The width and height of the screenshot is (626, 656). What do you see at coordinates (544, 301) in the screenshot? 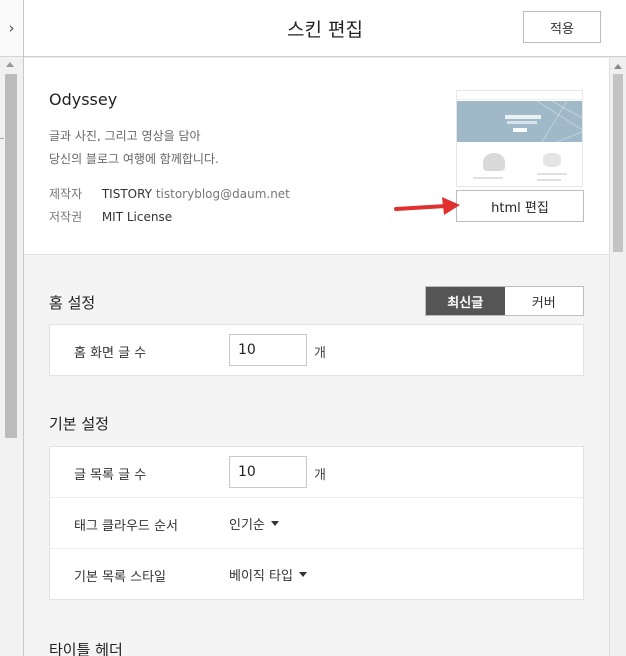
I see `toggle-cover: 커버` at bounding box center [544, 301].